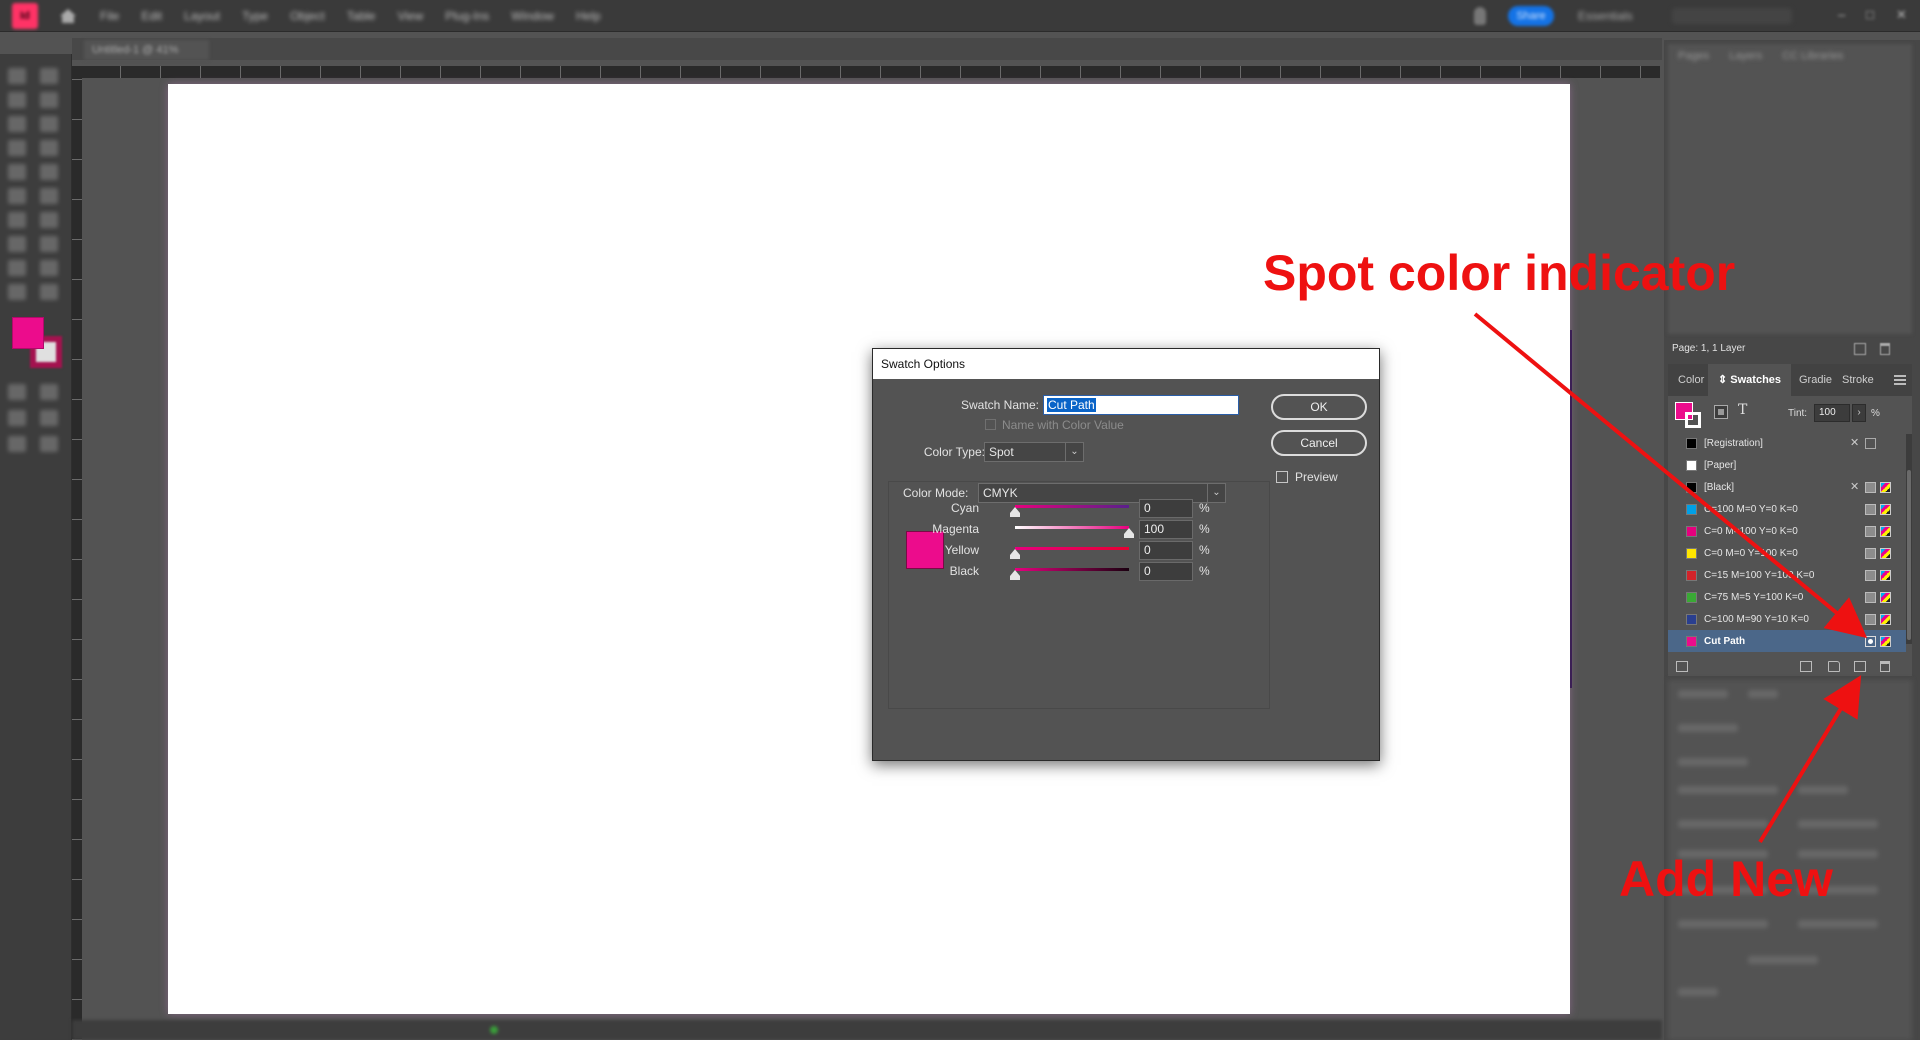  What do you see at coordinates (532, 16) in the screenshot?
I see `menu-item-window: Window` at bounding box center [532, 16].